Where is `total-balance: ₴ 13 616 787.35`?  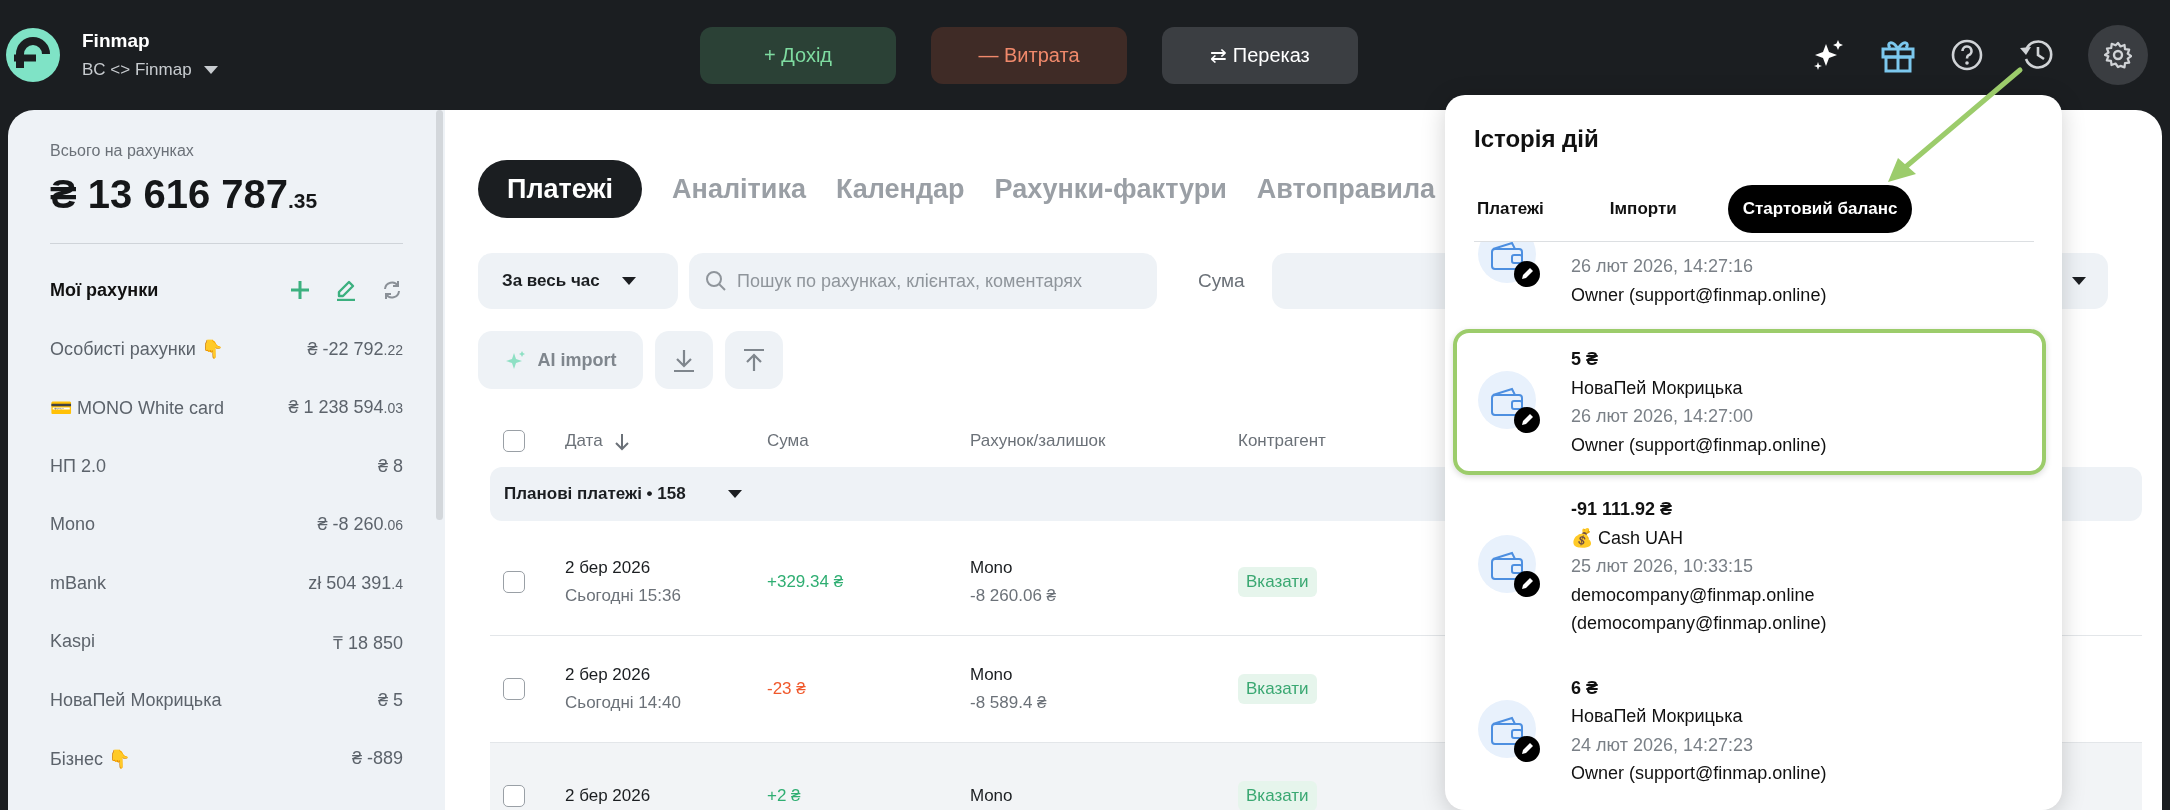 total-balance: ₴ 13 616 787.35 is located at coordinates (184, 194).